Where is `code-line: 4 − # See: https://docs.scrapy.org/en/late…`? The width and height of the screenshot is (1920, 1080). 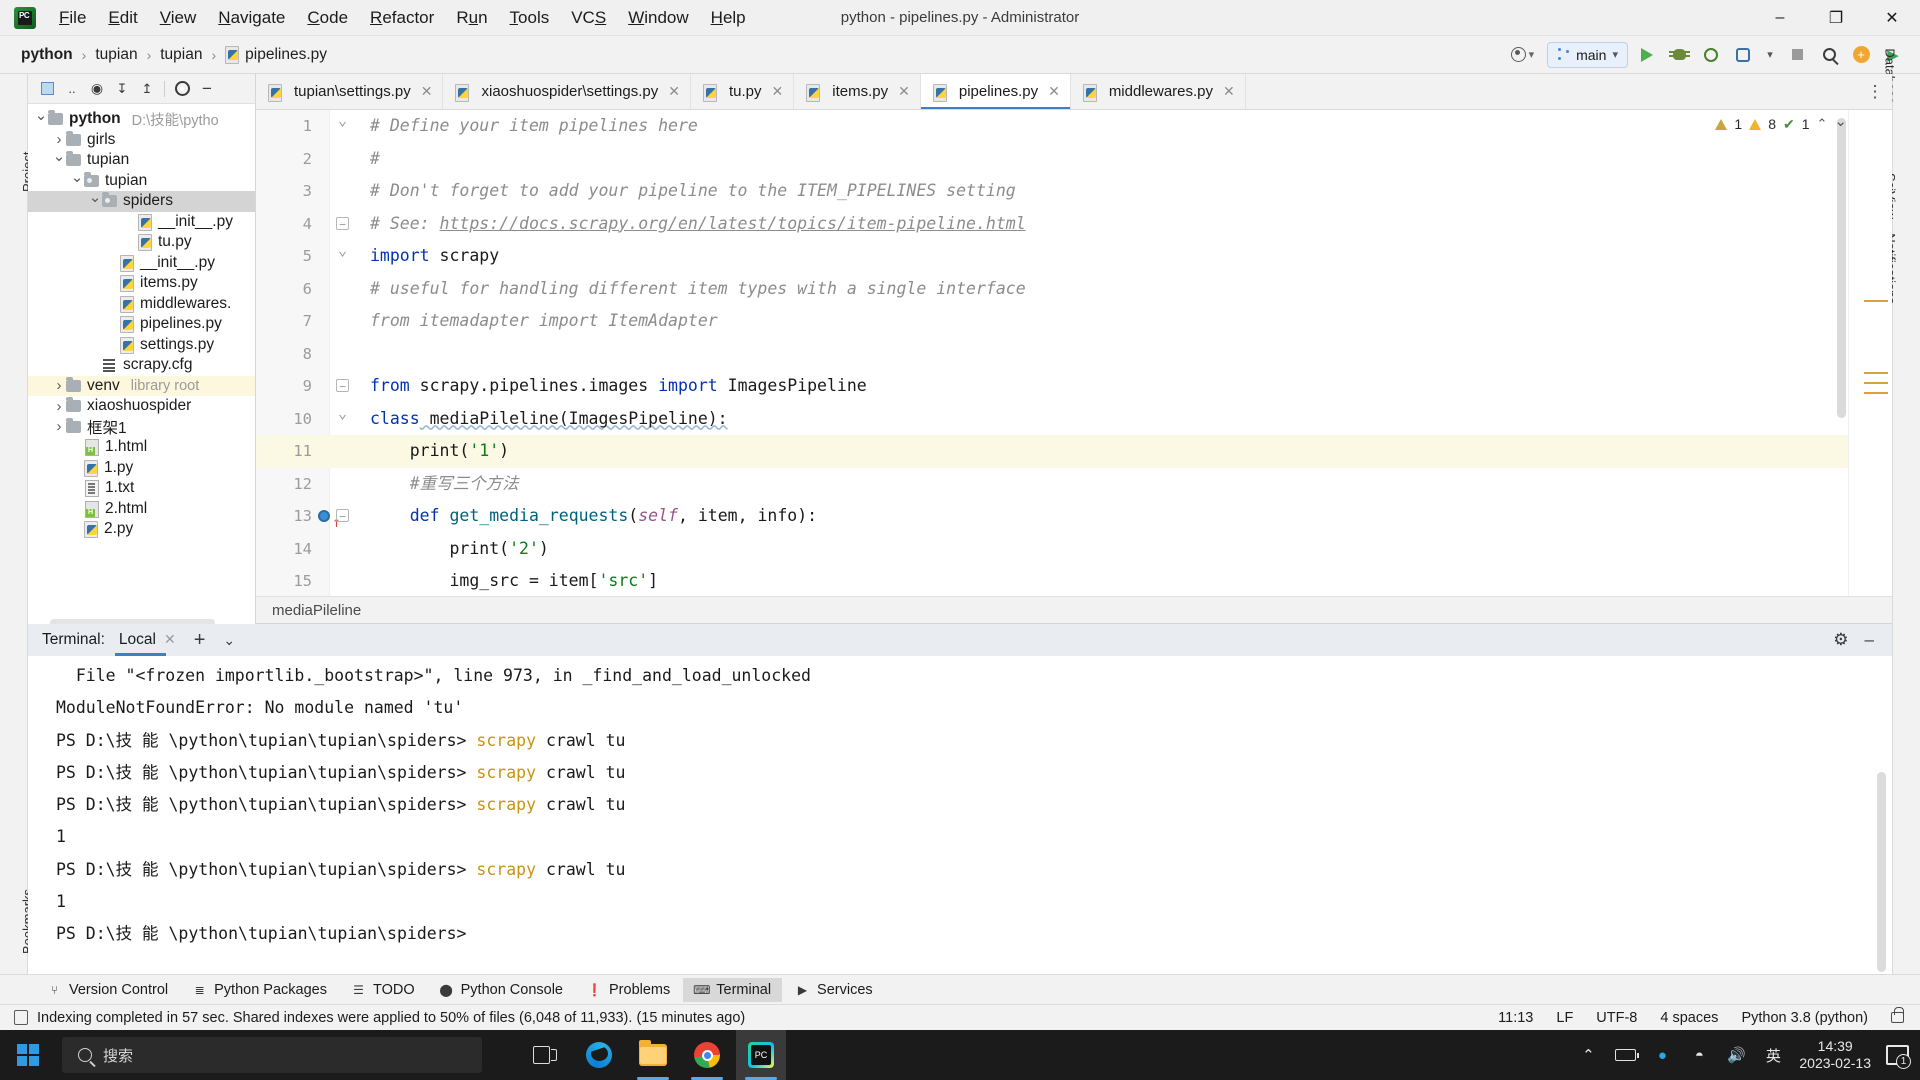 code-line: 4 − # See: https://docs.scrapy.org/en/late… is located at coordinates (1074, 224).